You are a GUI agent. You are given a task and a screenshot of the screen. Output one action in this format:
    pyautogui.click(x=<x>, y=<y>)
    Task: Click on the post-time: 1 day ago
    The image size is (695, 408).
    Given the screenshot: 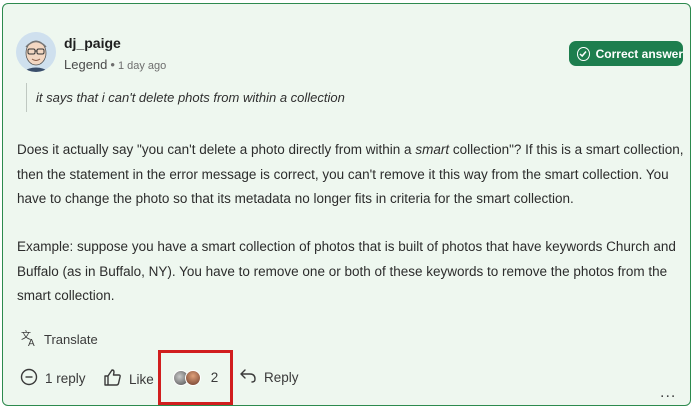 What is the action you would take?
    pyautogui.click(x=142, y=66)
    